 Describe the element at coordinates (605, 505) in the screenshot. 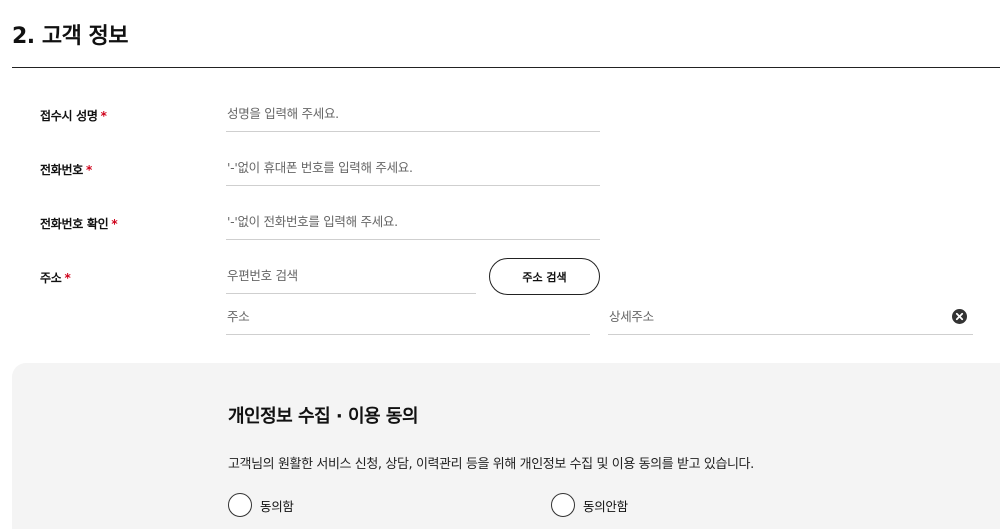

I see `consent-disagree-label: 동의안함` at that location.